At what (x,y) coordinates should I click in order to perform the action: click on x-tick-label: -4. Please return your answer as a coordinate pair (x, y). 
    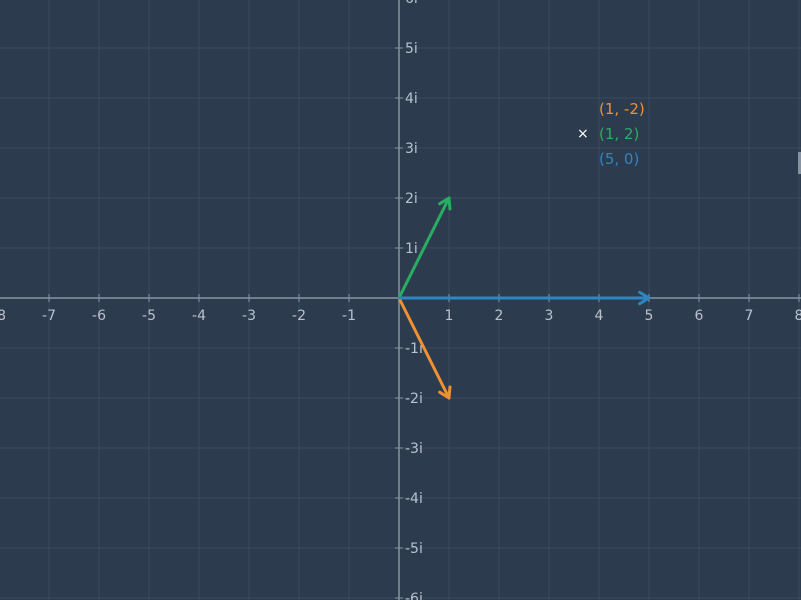
    Looking at the image, I should click on (199, 316).